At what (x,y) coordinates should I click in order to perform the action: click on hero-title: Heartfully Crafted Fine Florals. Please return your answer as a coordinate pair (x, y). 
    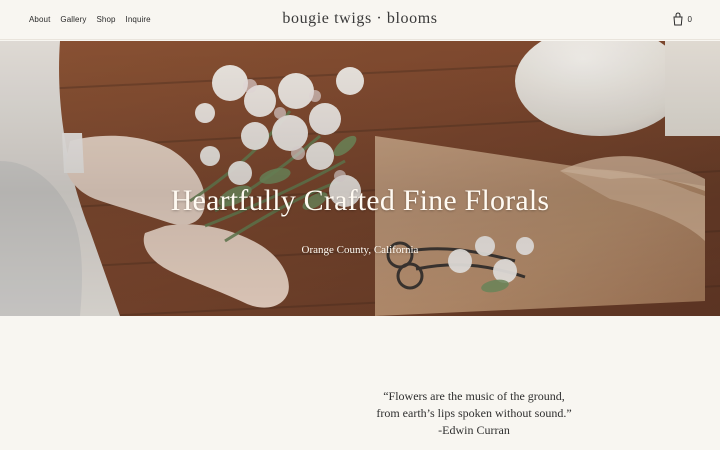
    Looking at the image, I should click on (360, 200).